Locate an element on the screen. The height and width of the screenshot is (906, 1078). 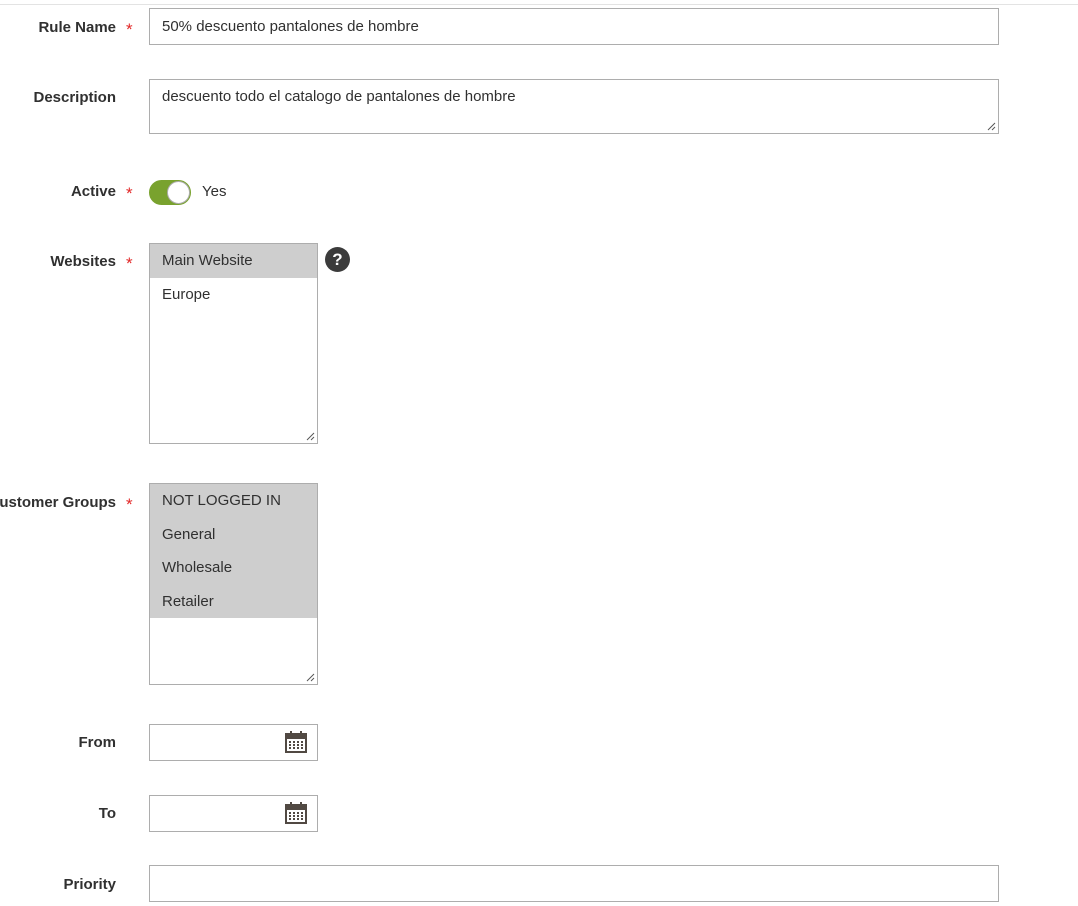
rule-name-input is located at coordinates (574, 26).